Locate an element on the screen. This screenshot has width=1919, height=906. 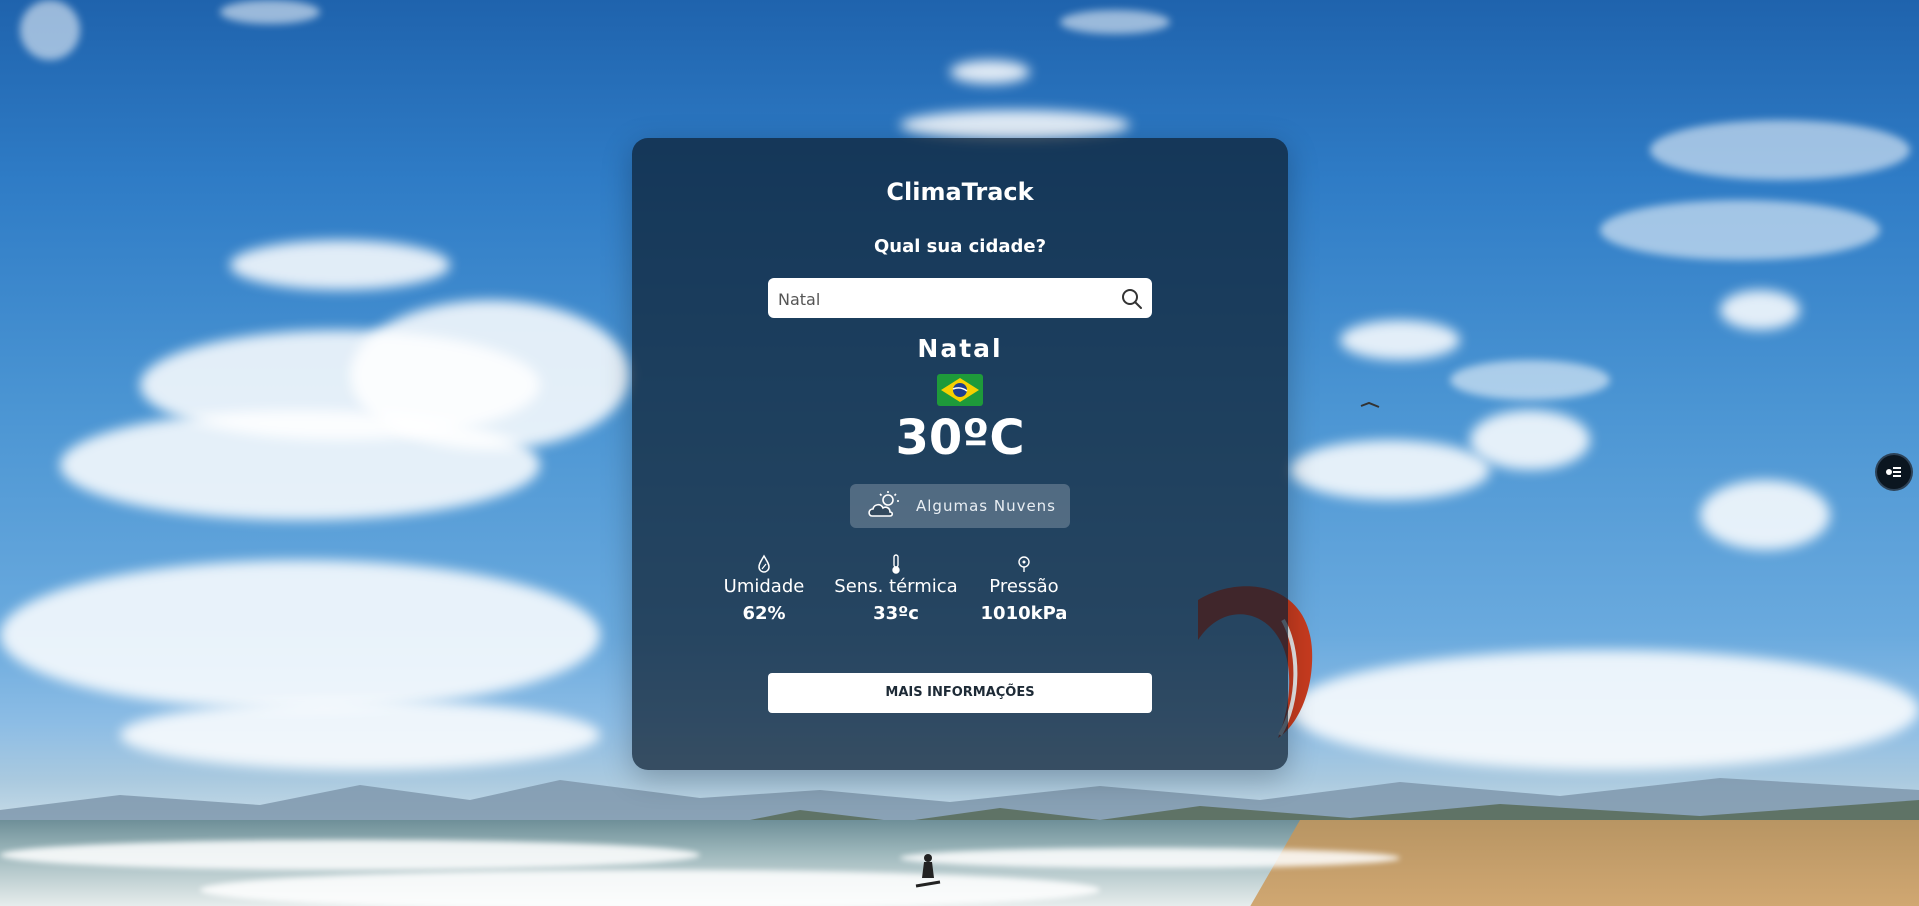
search-icon is located at coordinates (1132, 299).